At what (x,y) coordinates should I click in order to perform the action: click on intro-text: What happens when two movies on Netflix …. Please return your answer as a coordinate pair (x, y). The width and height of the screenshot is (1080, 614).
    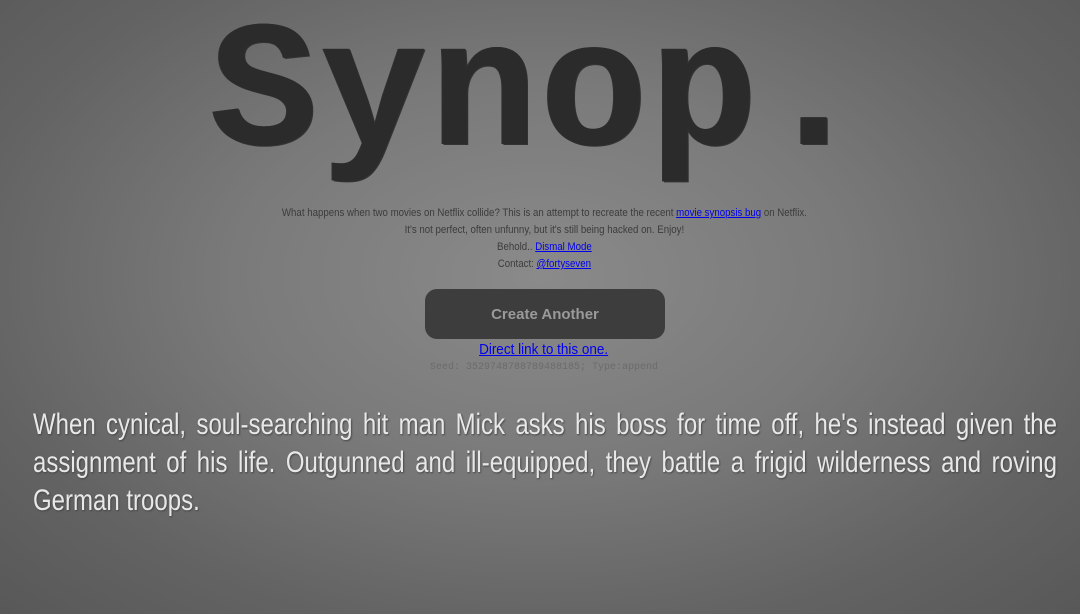
    Looking at the image, I should click on (544, 239).